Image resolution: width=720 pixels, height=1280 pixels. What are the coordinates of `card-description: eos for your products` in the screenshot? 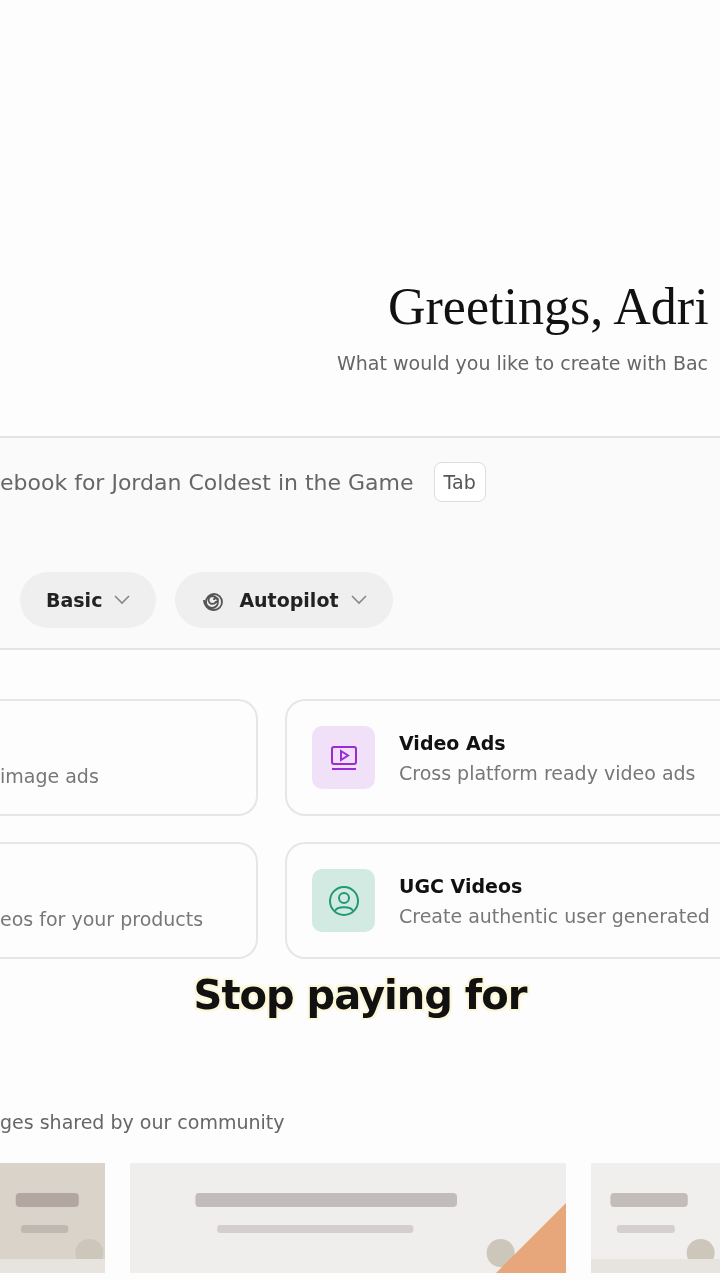 It's located at (102, 918).